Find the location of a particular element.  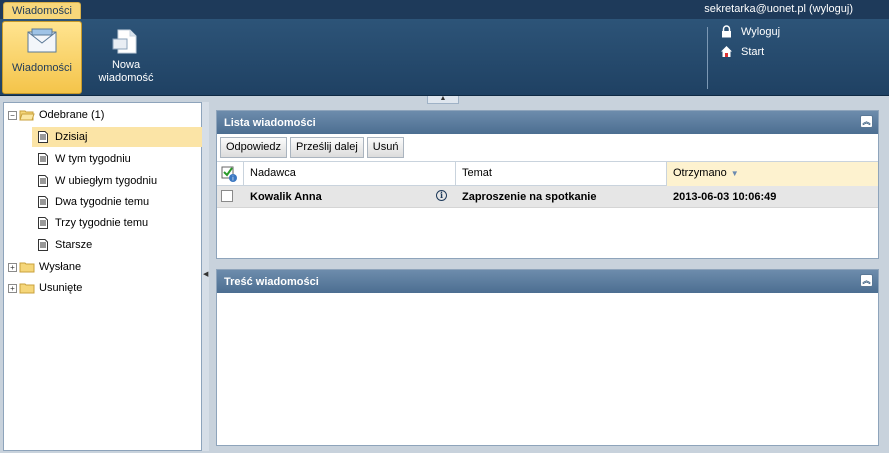

open-folder-icon is located at coordinates (27, 115).